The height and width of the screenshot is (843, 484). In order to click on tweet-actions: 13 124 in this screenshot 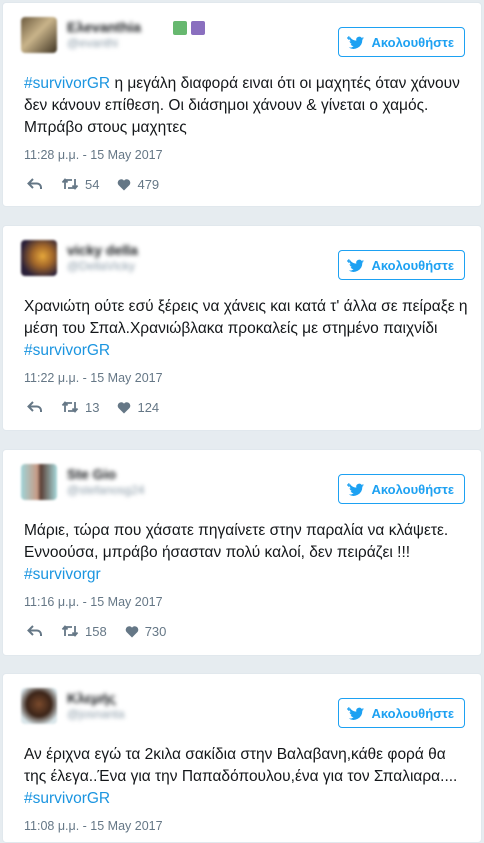, I will do `click(102, 407)`.